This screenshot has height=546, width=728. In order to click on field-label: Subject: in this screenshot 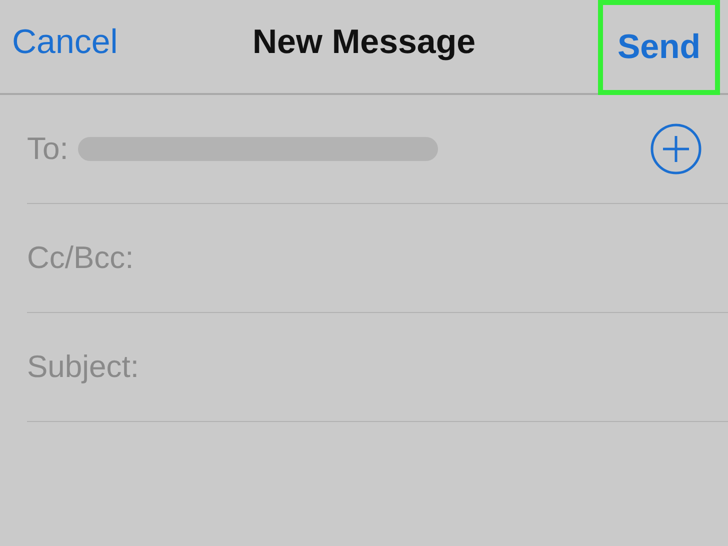, I will do `click(83, 367)`.